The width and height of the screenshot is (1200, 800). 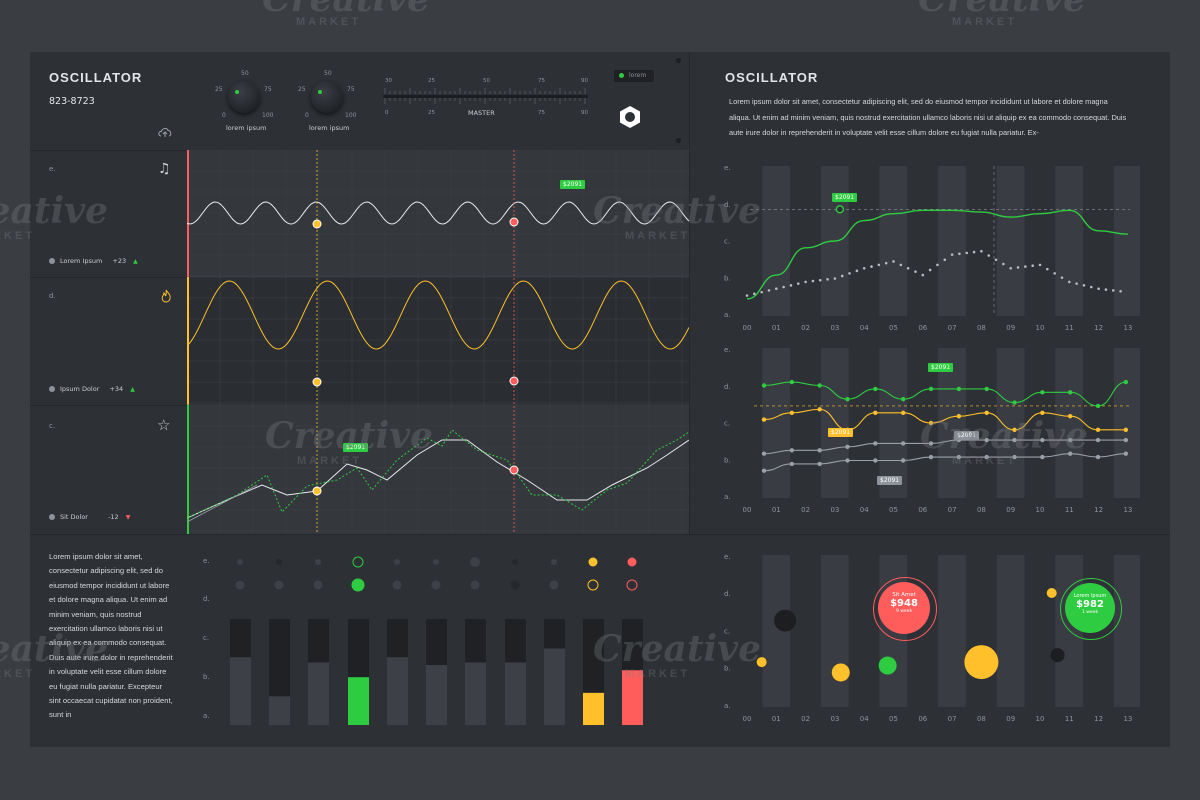 I want to click on x-tick-label: 10, so click(x=1040, y=510).